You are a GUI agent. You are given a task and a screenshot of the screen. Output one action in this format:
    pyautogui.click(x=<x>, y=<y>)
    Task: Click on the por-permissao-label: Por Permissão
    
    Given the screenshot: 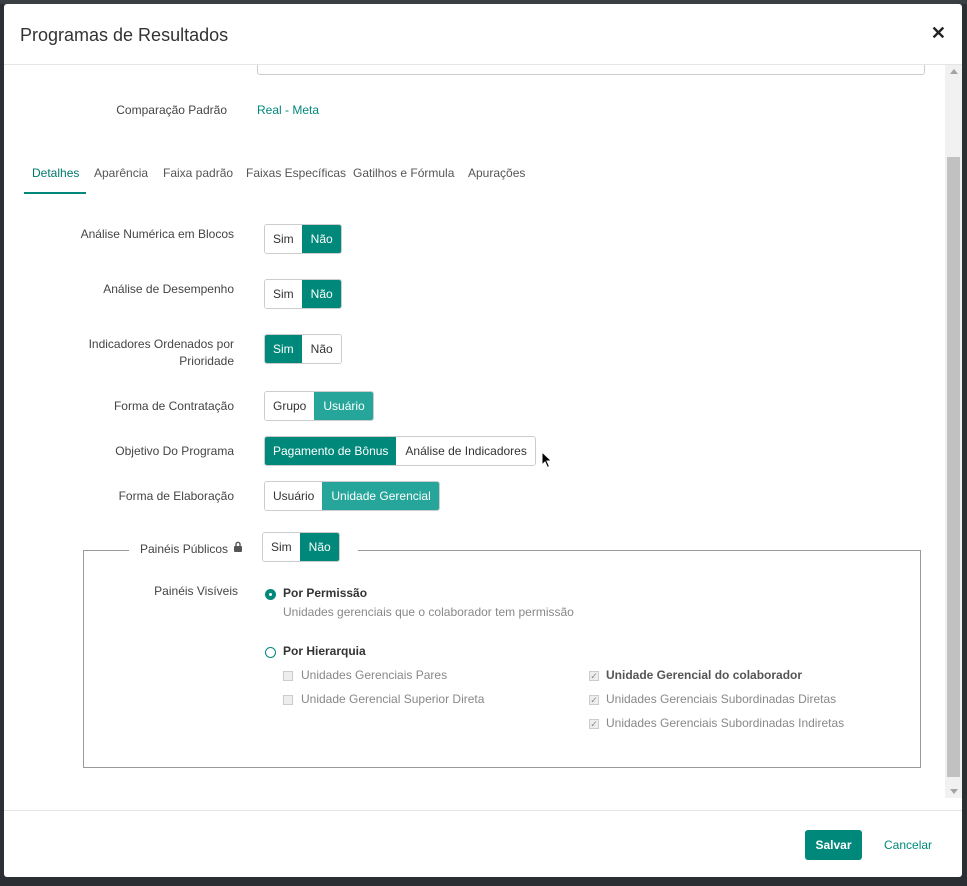 What is the action you would take?
    pyautogui.click(x=325, y=593)
    